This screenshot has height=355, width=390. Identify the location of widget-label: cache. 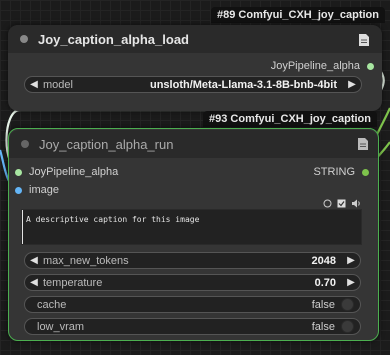
(52, 304).